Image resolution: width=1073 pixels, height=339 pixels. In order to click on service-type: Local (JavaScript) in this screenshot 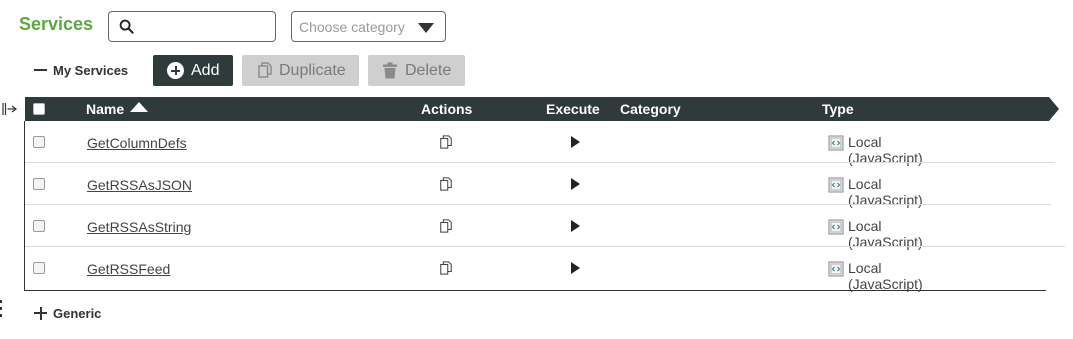, I will do `click(885, 276)`.